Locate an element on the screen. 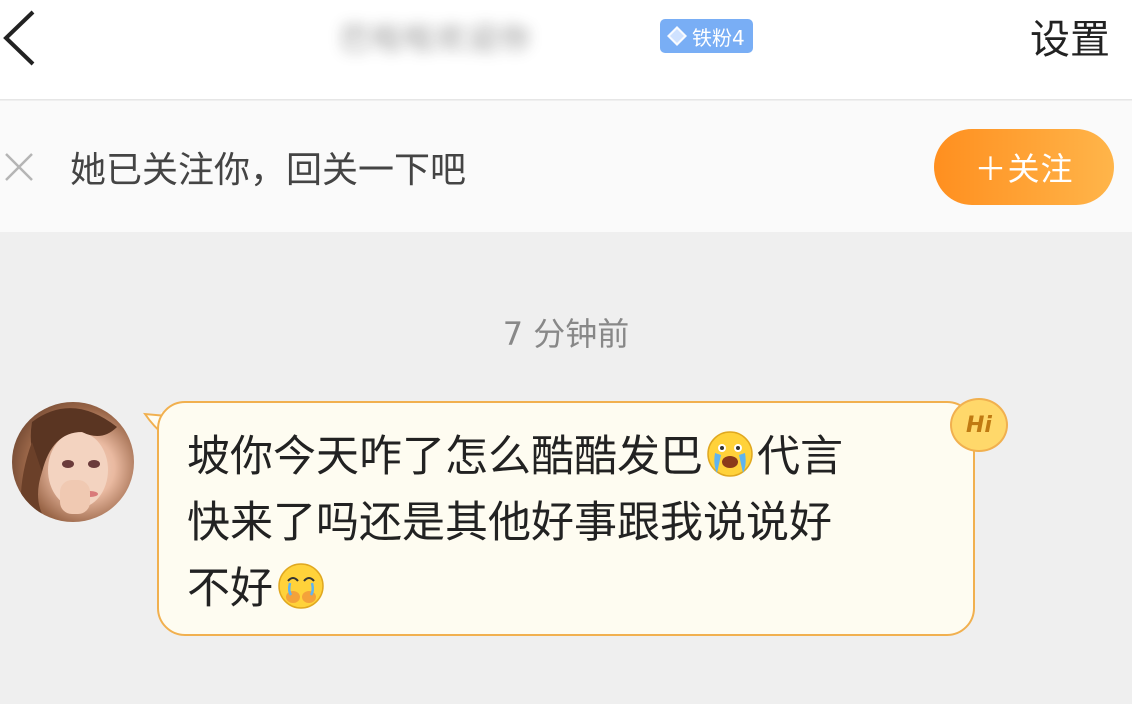  back-button is located at coordinates (22, 37).